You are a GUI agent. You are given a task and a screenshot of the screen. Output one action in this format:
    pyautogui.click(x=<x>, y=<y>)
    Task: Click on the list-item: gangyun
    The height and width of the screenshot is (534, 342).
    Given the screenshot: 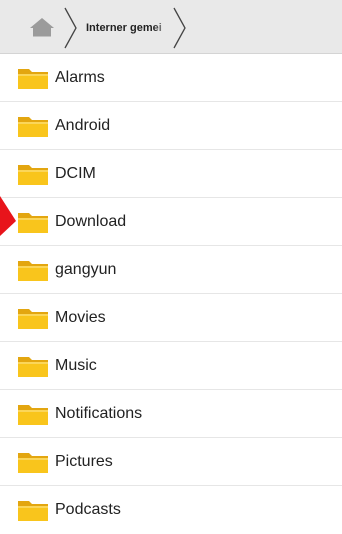 What is the action you would take?
    pyautogui.click(x=171, y=270)
    